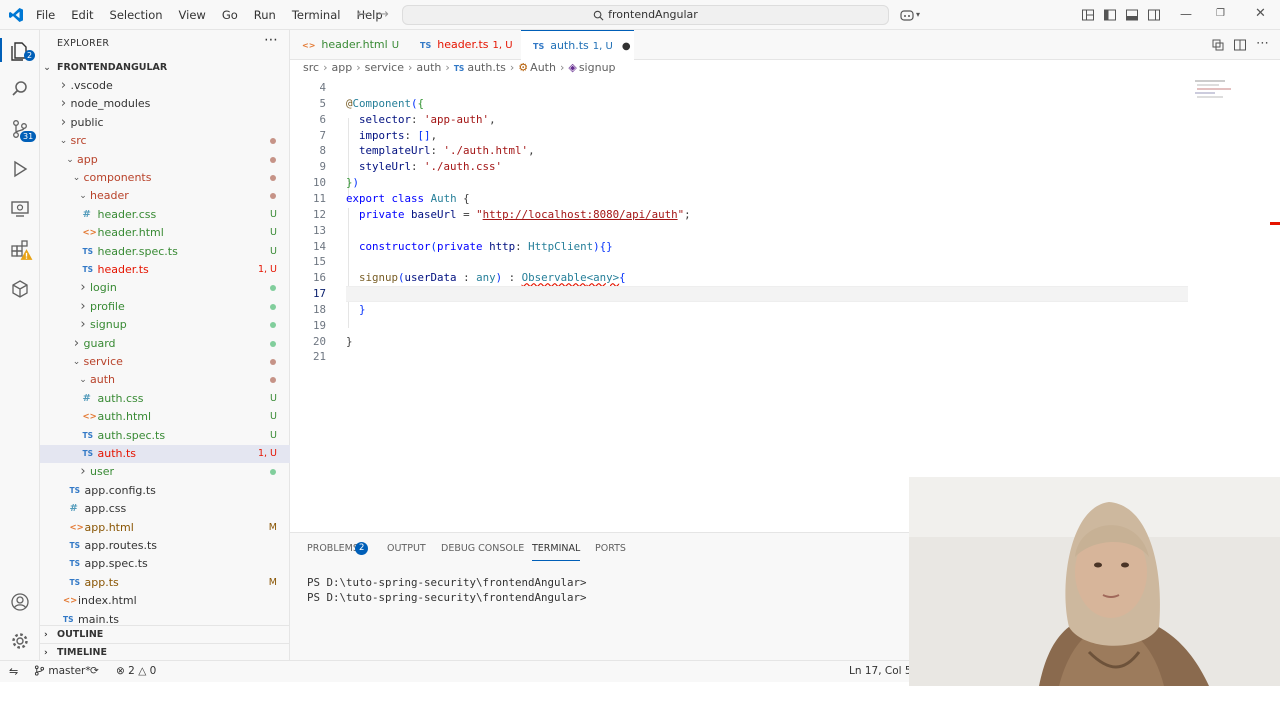  I want to click on compare-changes-icon, so click(1218, 45).